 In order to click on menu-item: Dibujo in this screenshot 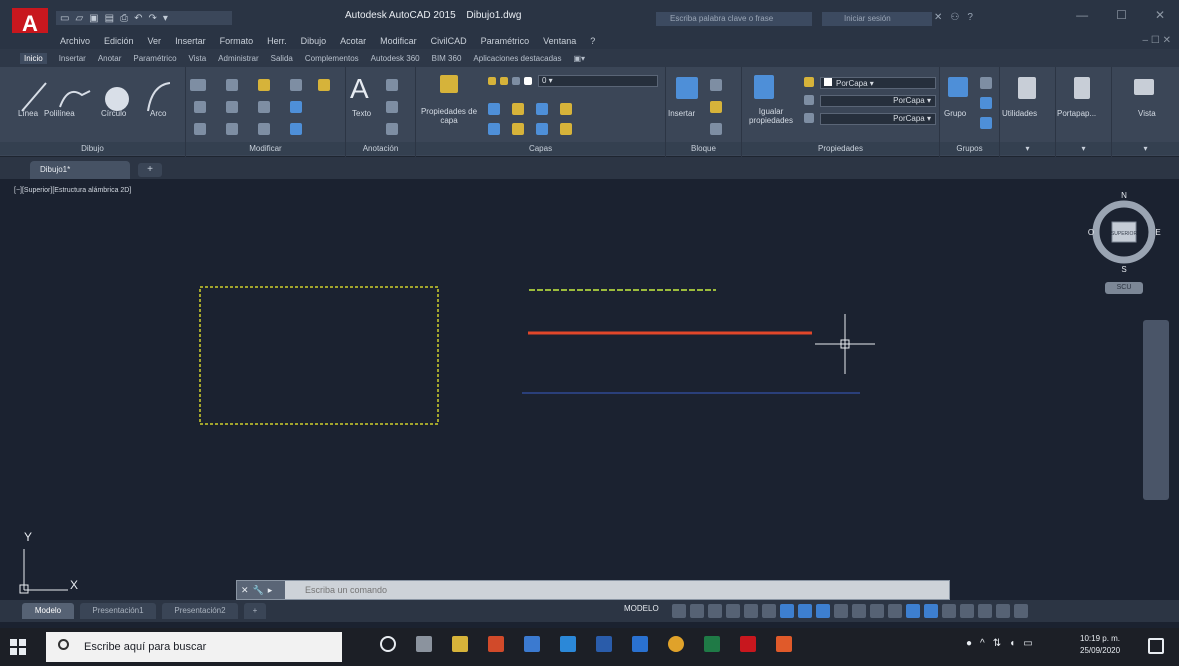, I will do `click(314, 41)`.